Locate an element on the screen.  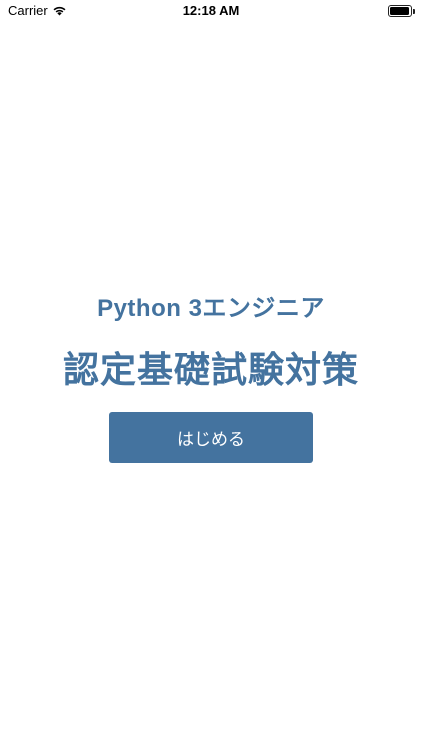
status-bar: Carrier 12:18 AM is located at coordinates (211, 11).